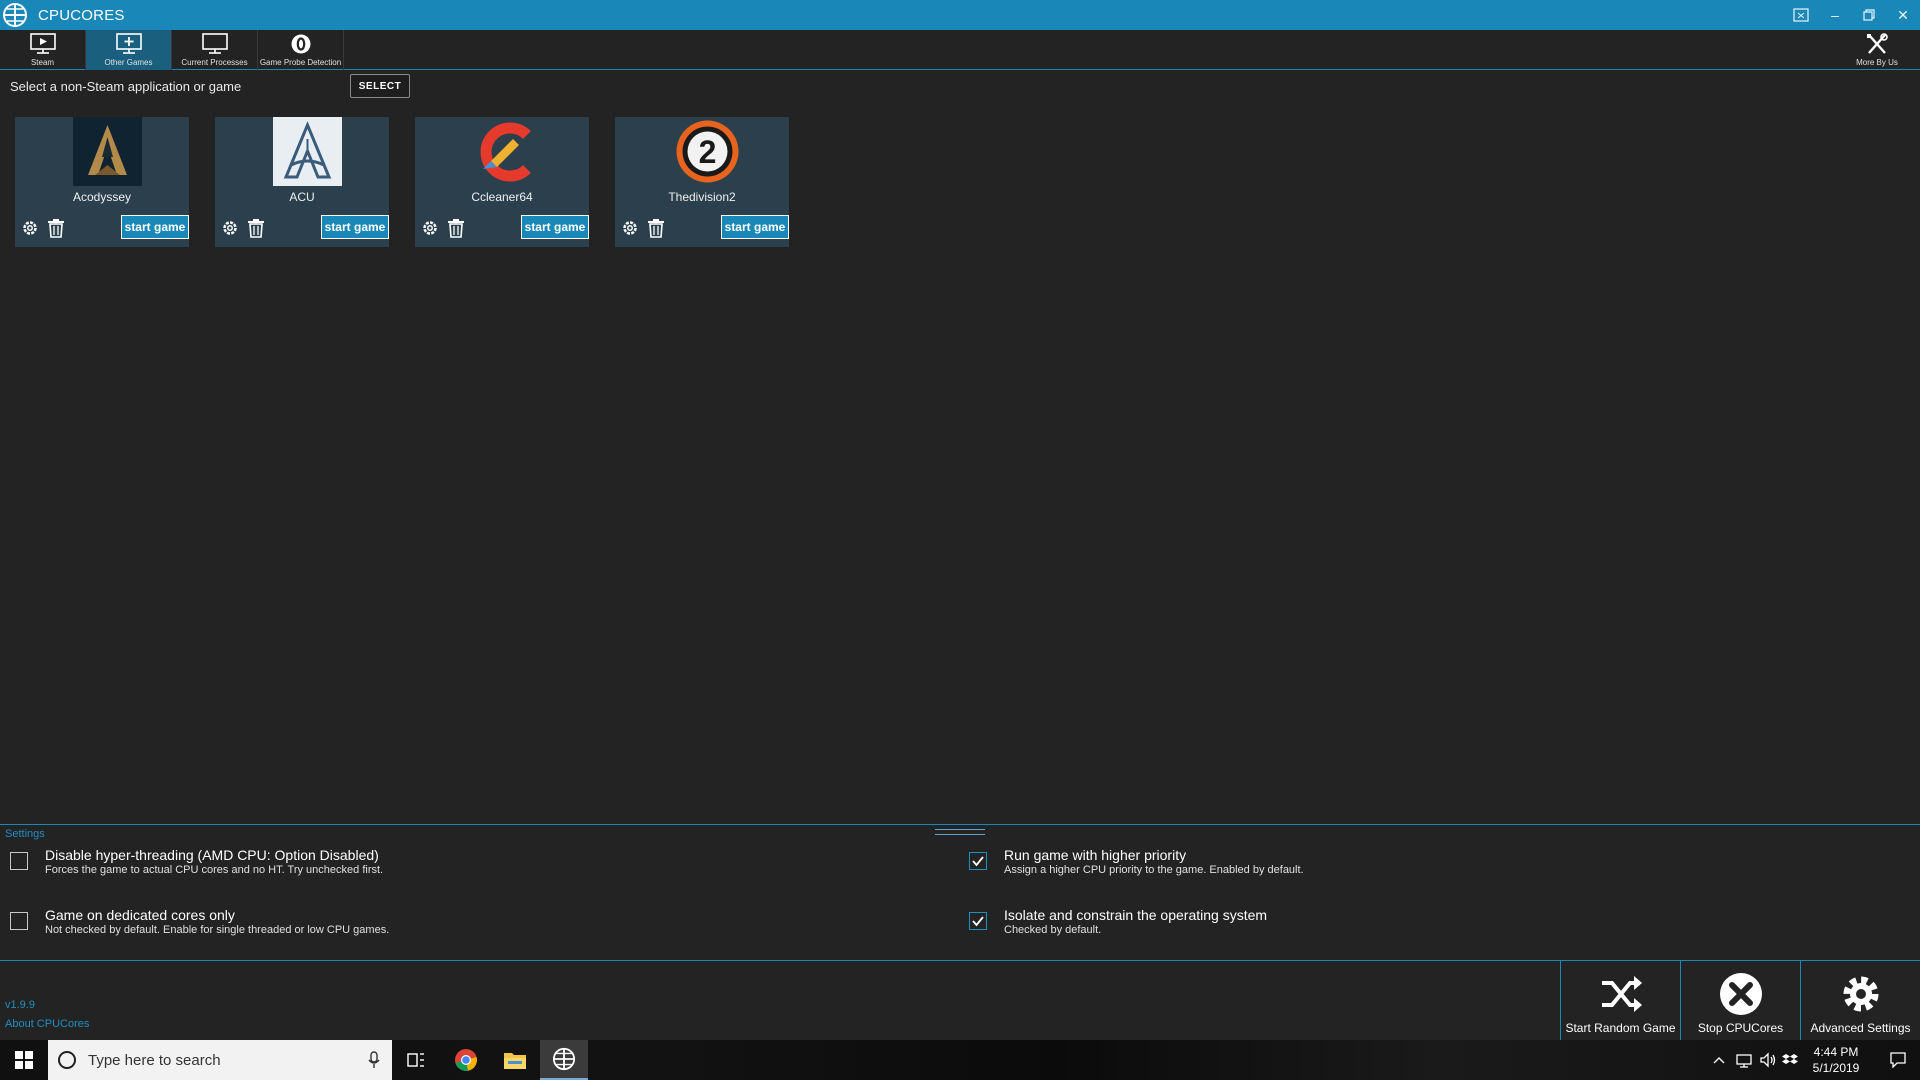 This screenshot has height=1080, width=1920. What do you see at coordinates (19, 861) in the screenshot?
I see `hyperthreading-checkbox` at bounding box center [19, 861].